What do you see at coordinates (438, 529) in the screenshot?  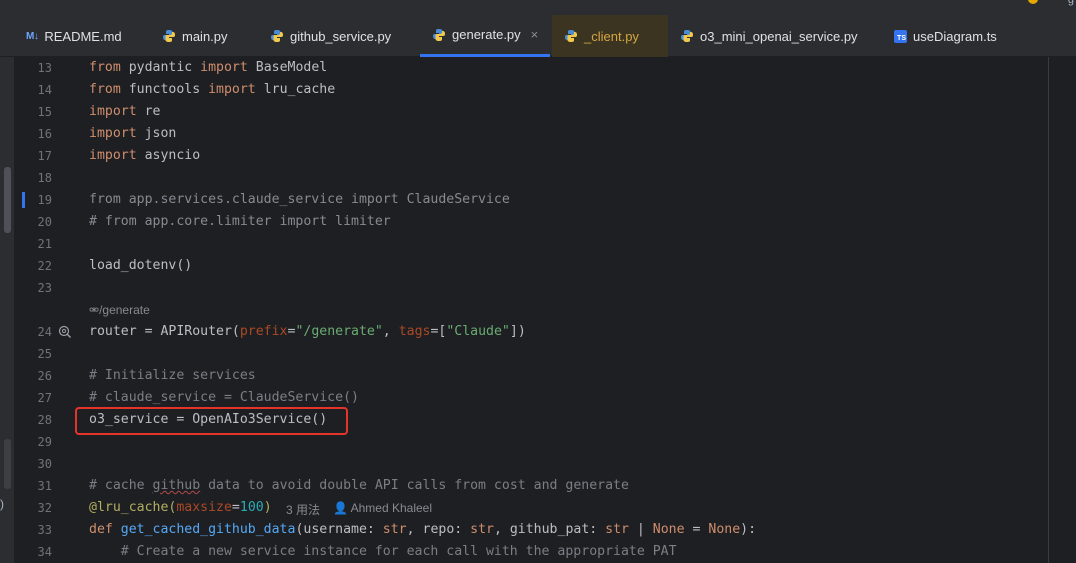 I see `code-token: , repo:` at bounding box center [438, 529].